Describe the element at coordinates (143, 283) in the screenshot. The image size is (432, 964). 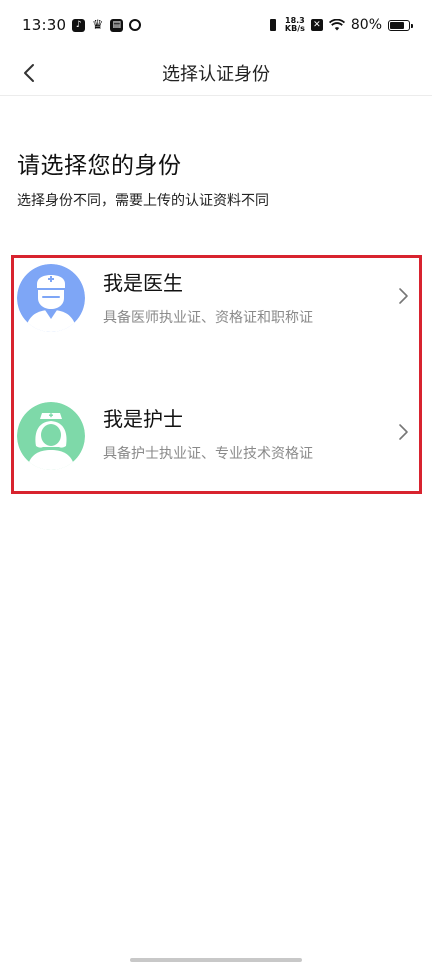
I see `doctor-option-title: 我是医生` at that location.